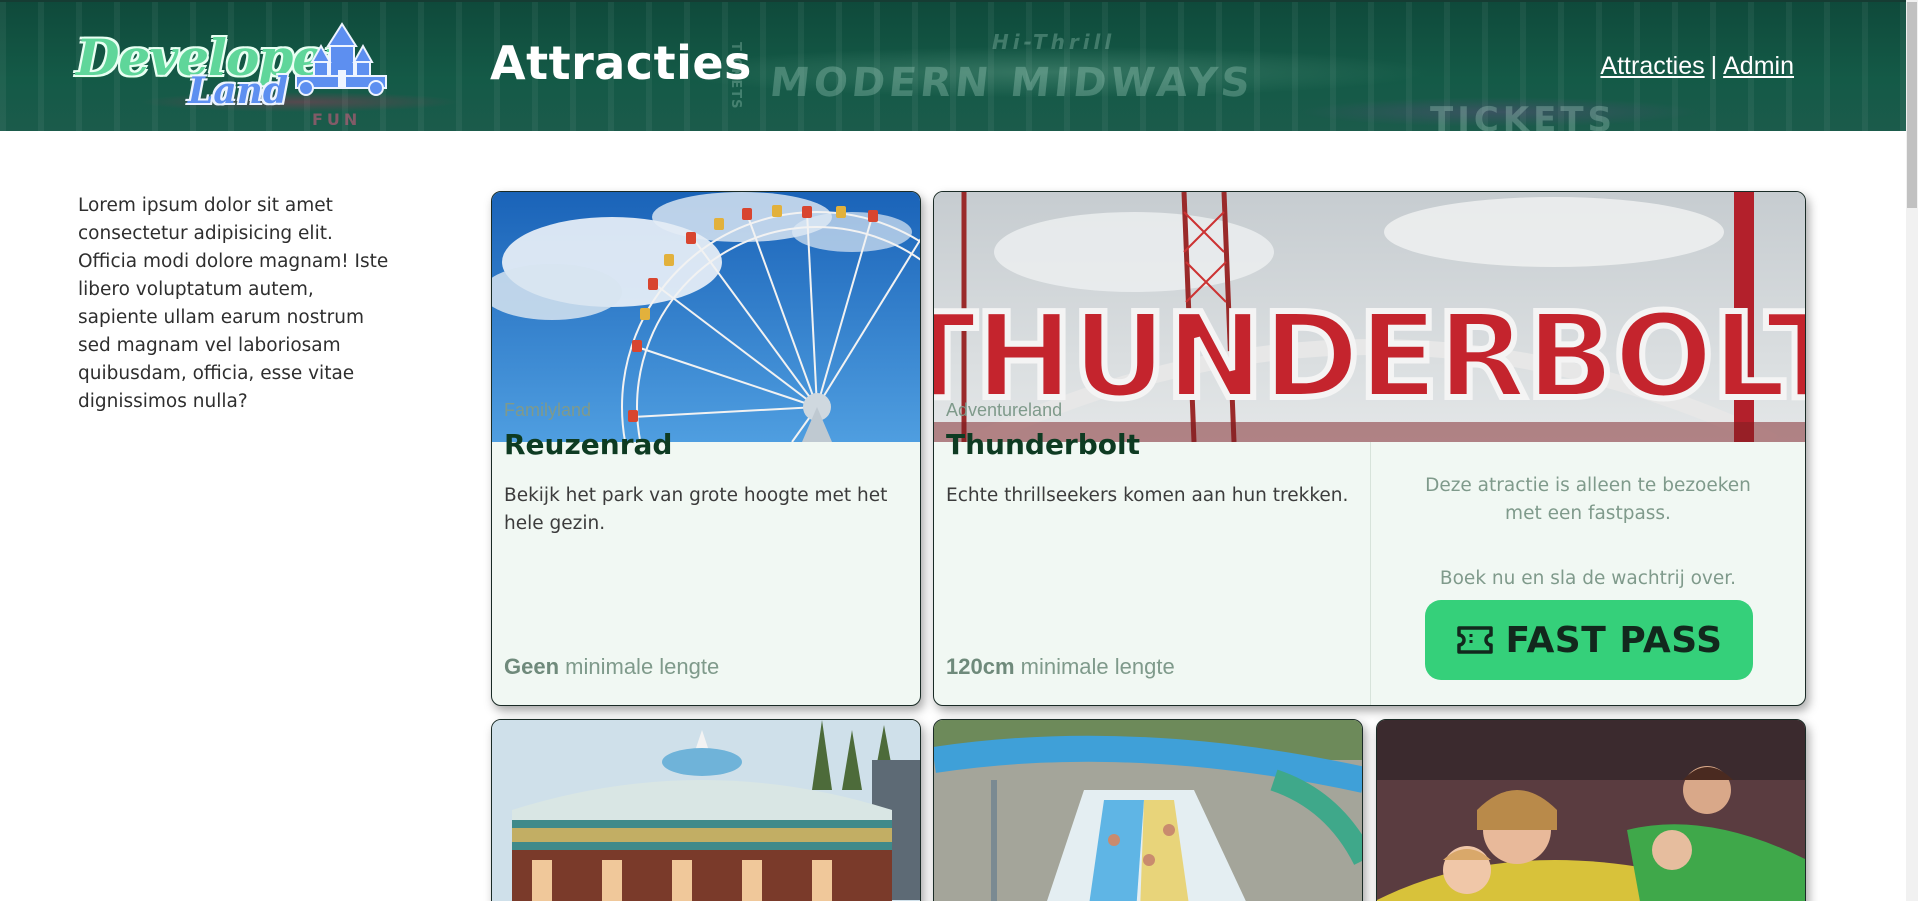  Describe the element at coordinates (1588, 578) in the screenshot. I see `fastpass-cta: Boek nu en sla de wachtrij over.` at that location.